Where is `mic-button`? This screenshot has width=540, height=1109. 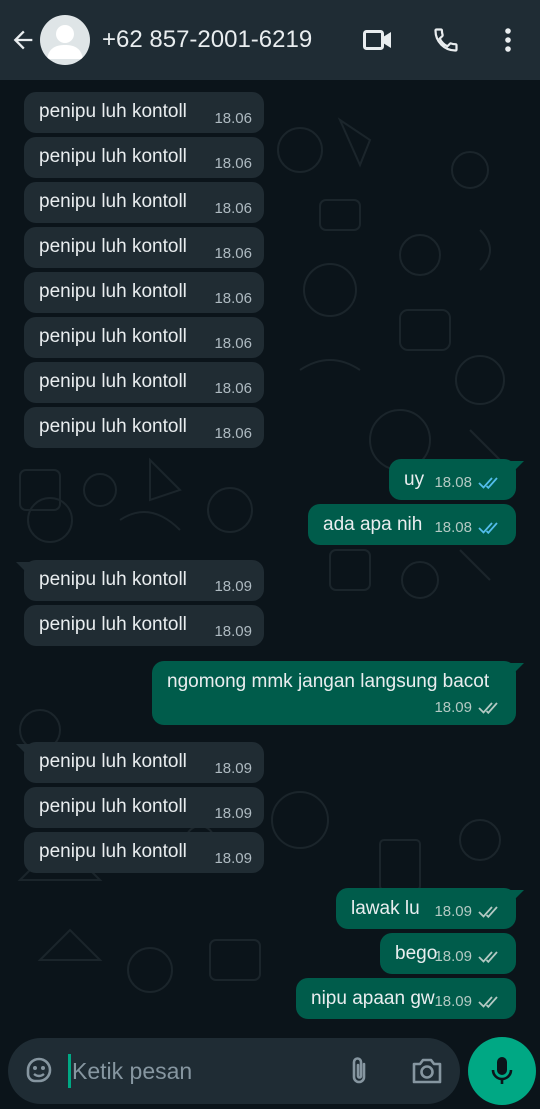 mic-button is located at coordinates (502, 1071).